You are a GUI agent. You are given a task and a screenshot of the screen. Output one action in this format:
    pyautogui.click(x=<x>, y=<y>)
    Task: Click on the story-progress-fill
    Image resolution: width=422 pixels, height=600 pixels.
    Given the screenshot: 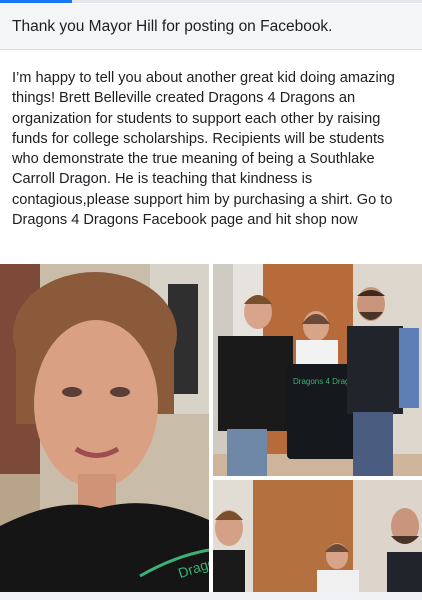 What is the action you would take?
    pyautogui.click(x=36, y=1)
    